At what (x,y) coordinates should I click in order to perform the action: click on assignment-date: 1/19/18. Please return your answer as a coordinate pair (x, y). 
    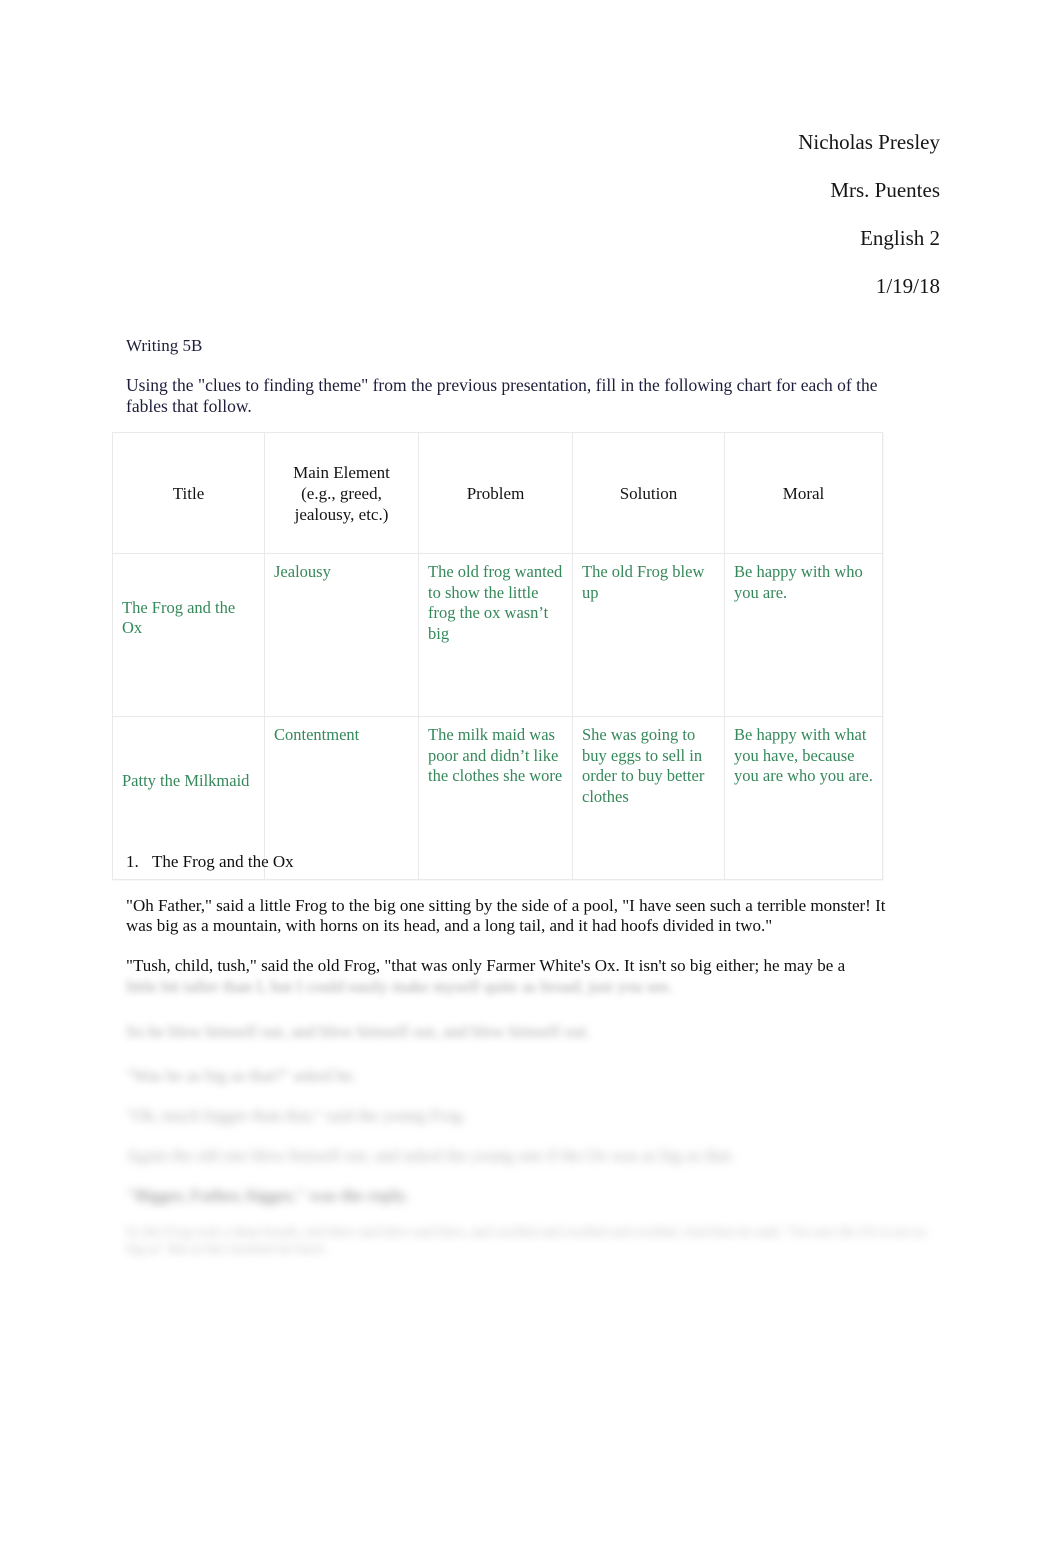
    Looking at the image, I should click on (907, 286).